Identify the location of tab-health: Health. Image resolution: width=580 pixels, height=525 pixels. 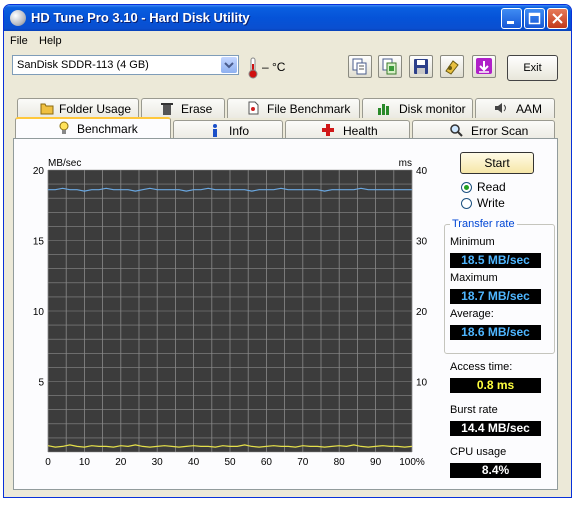
(347, 130).